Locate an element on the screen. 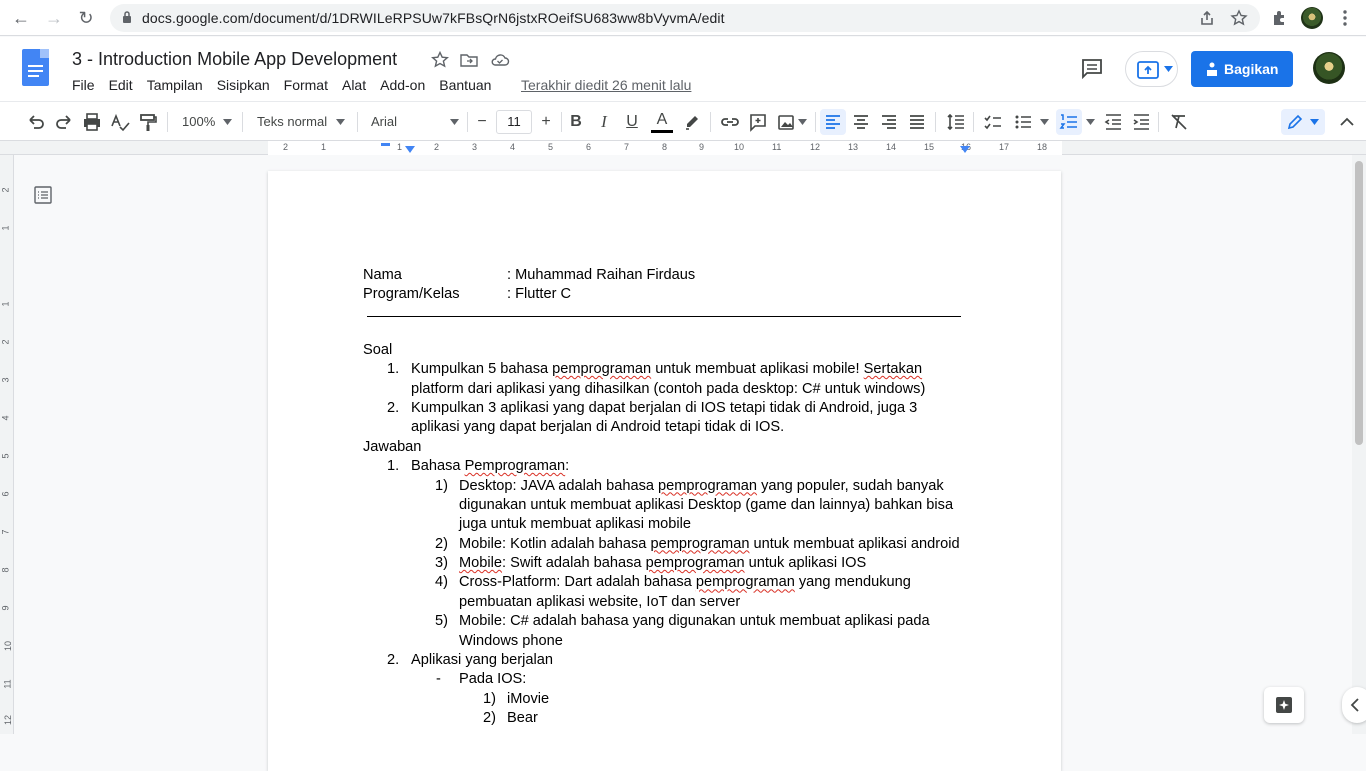 This screenshot has height=771, width=1366. browser-profile-avatar is located at coordinates (1312, 18).